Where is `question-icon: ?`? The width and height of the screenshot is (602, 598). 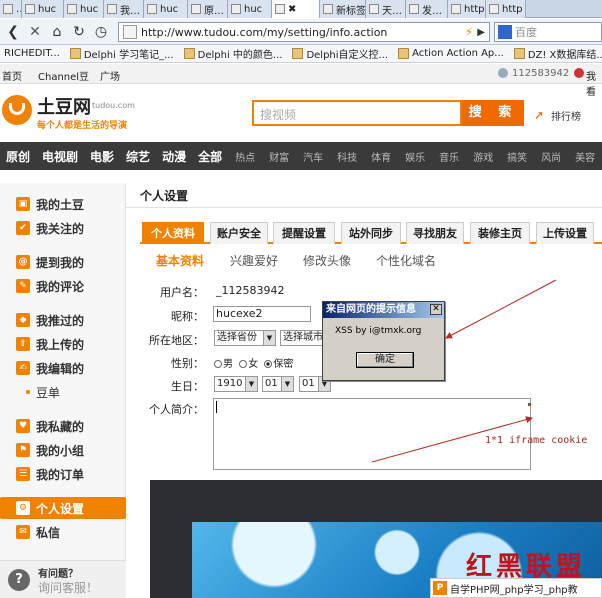
question-icon: ? is located at coordinates (19, 580).